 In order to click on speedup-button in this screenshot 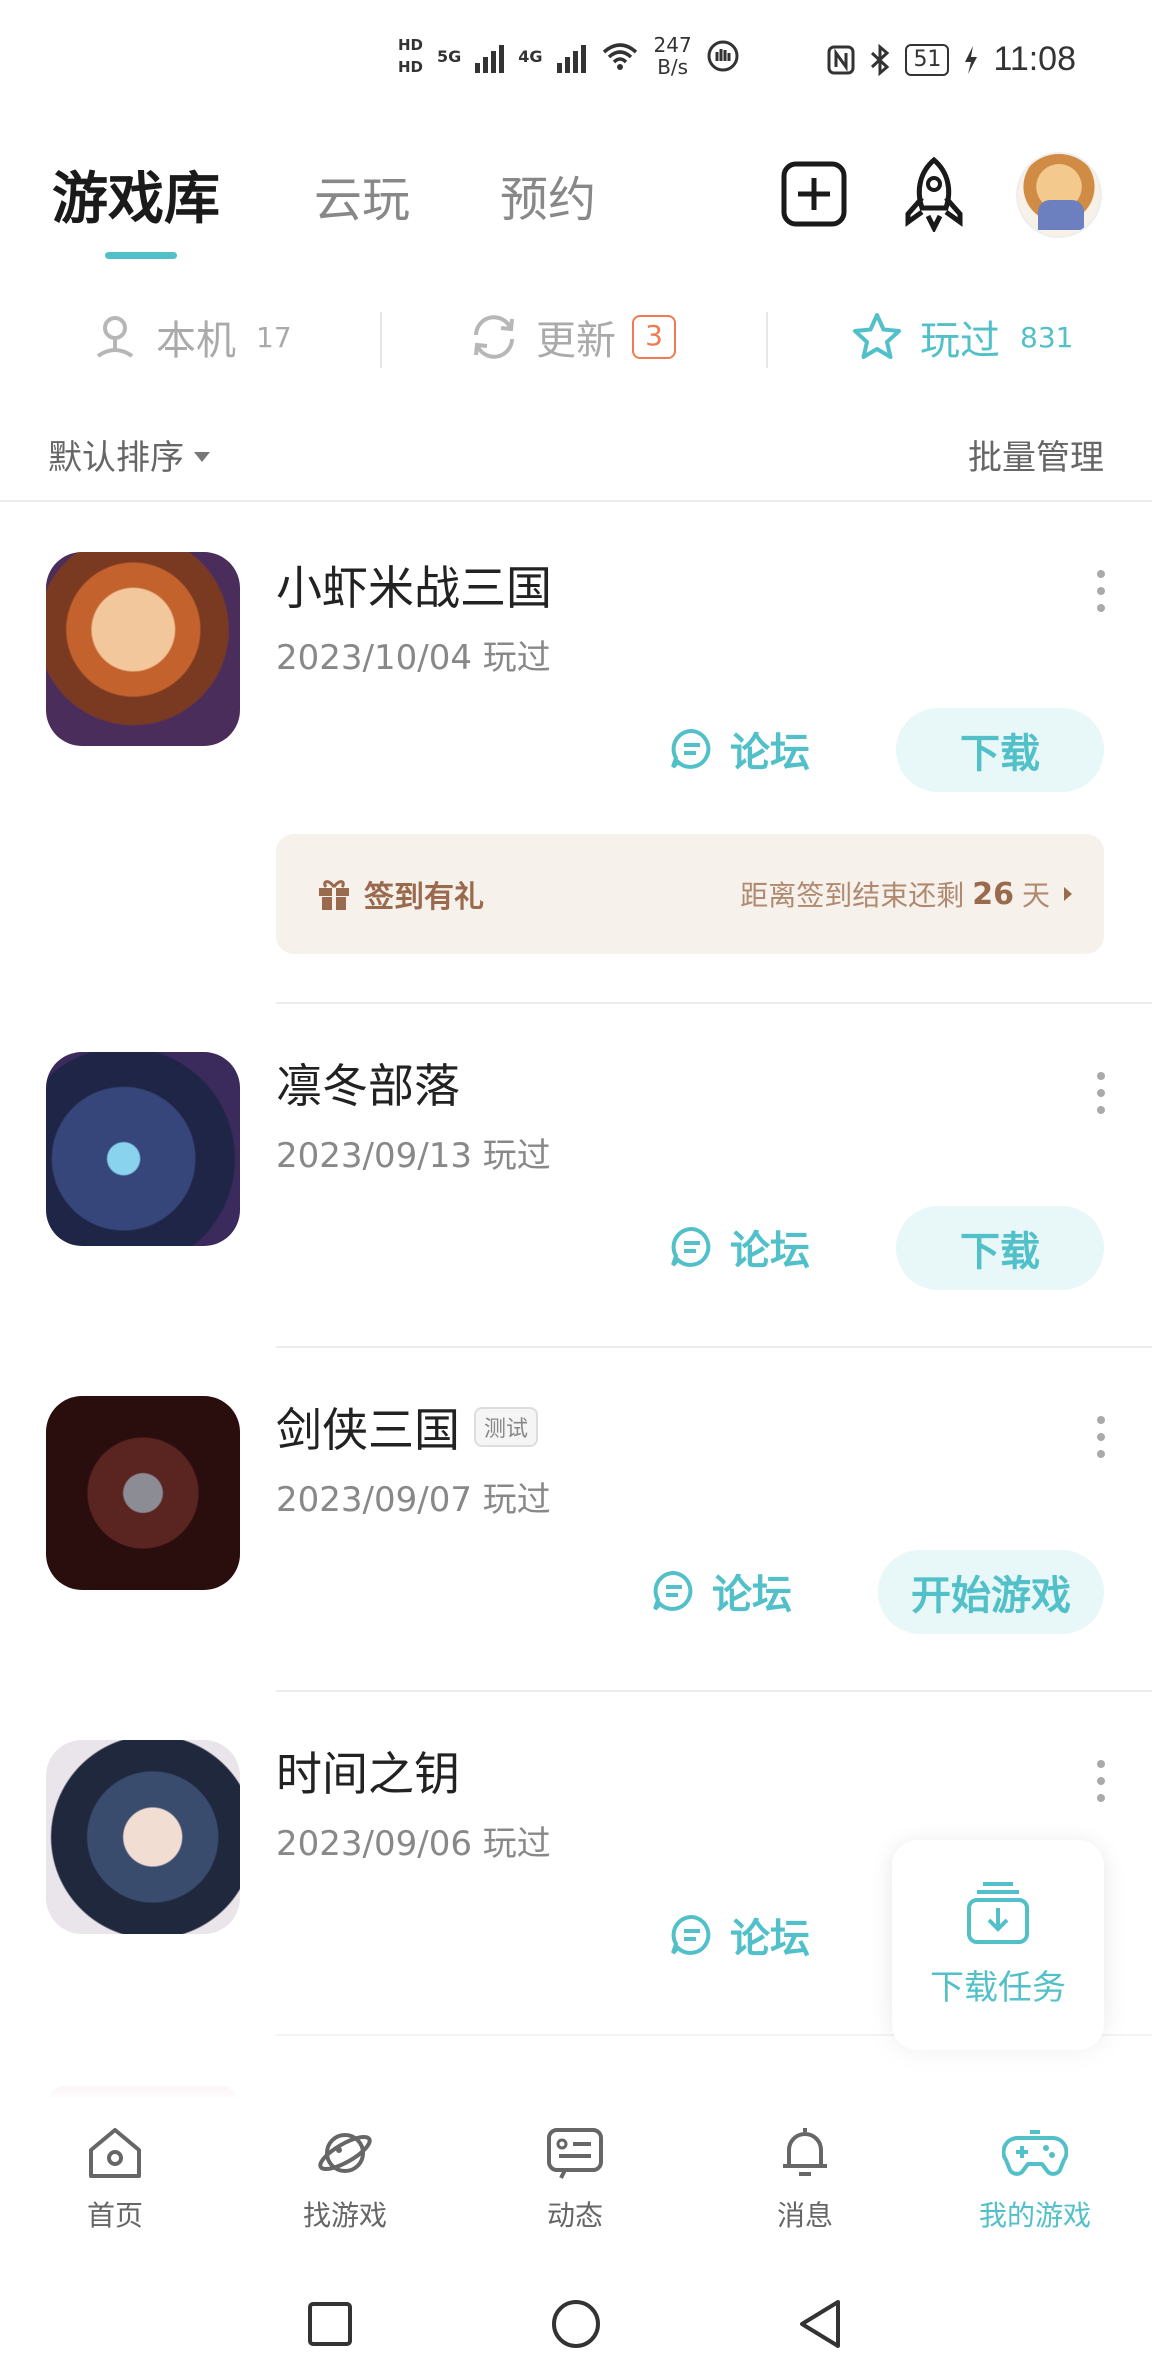, I will do `click(934, 194)`.